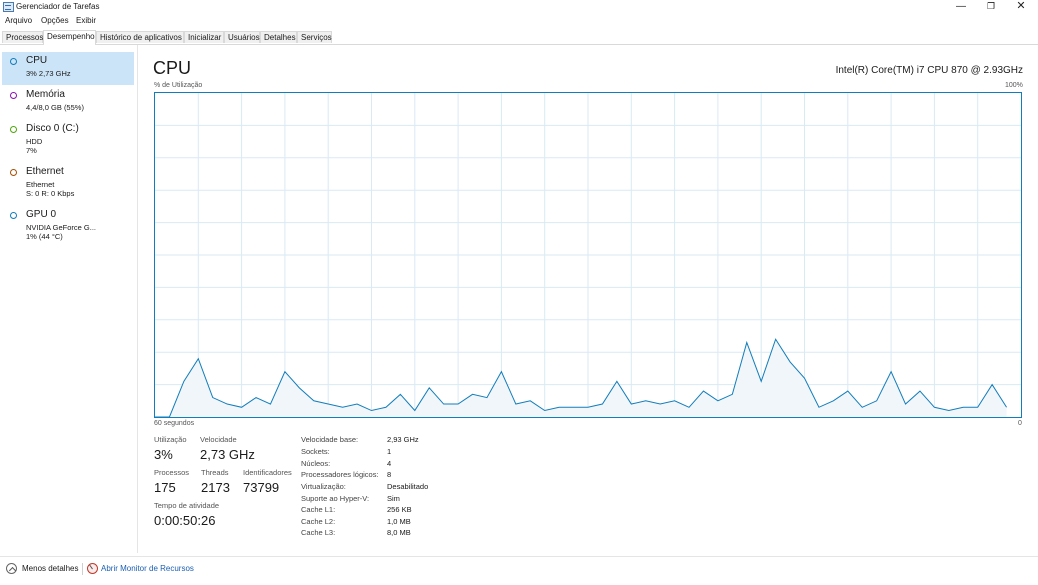 The image size is (1038, 585). Describe the element at coordinates (1020, 423) in the screenshot. I see `graph-x-min-label: 0` at that location.